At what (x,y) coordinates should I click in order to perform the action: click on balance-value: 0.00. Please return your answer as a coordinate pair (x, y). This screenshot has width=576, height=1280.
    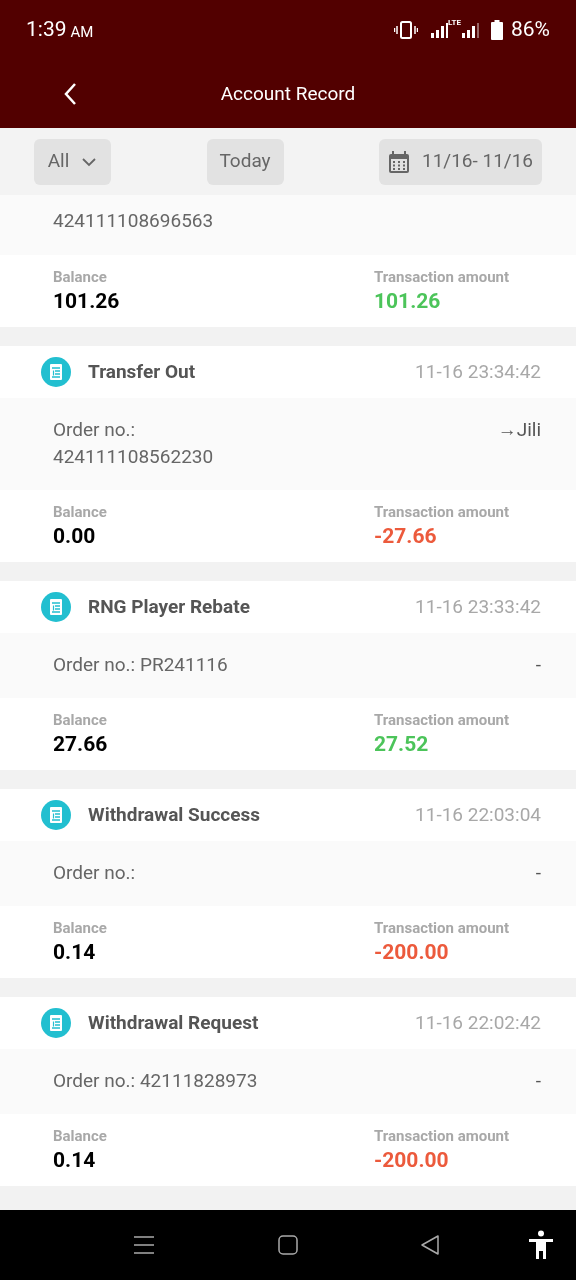
    Looking at the image, I should click on (75, 536).